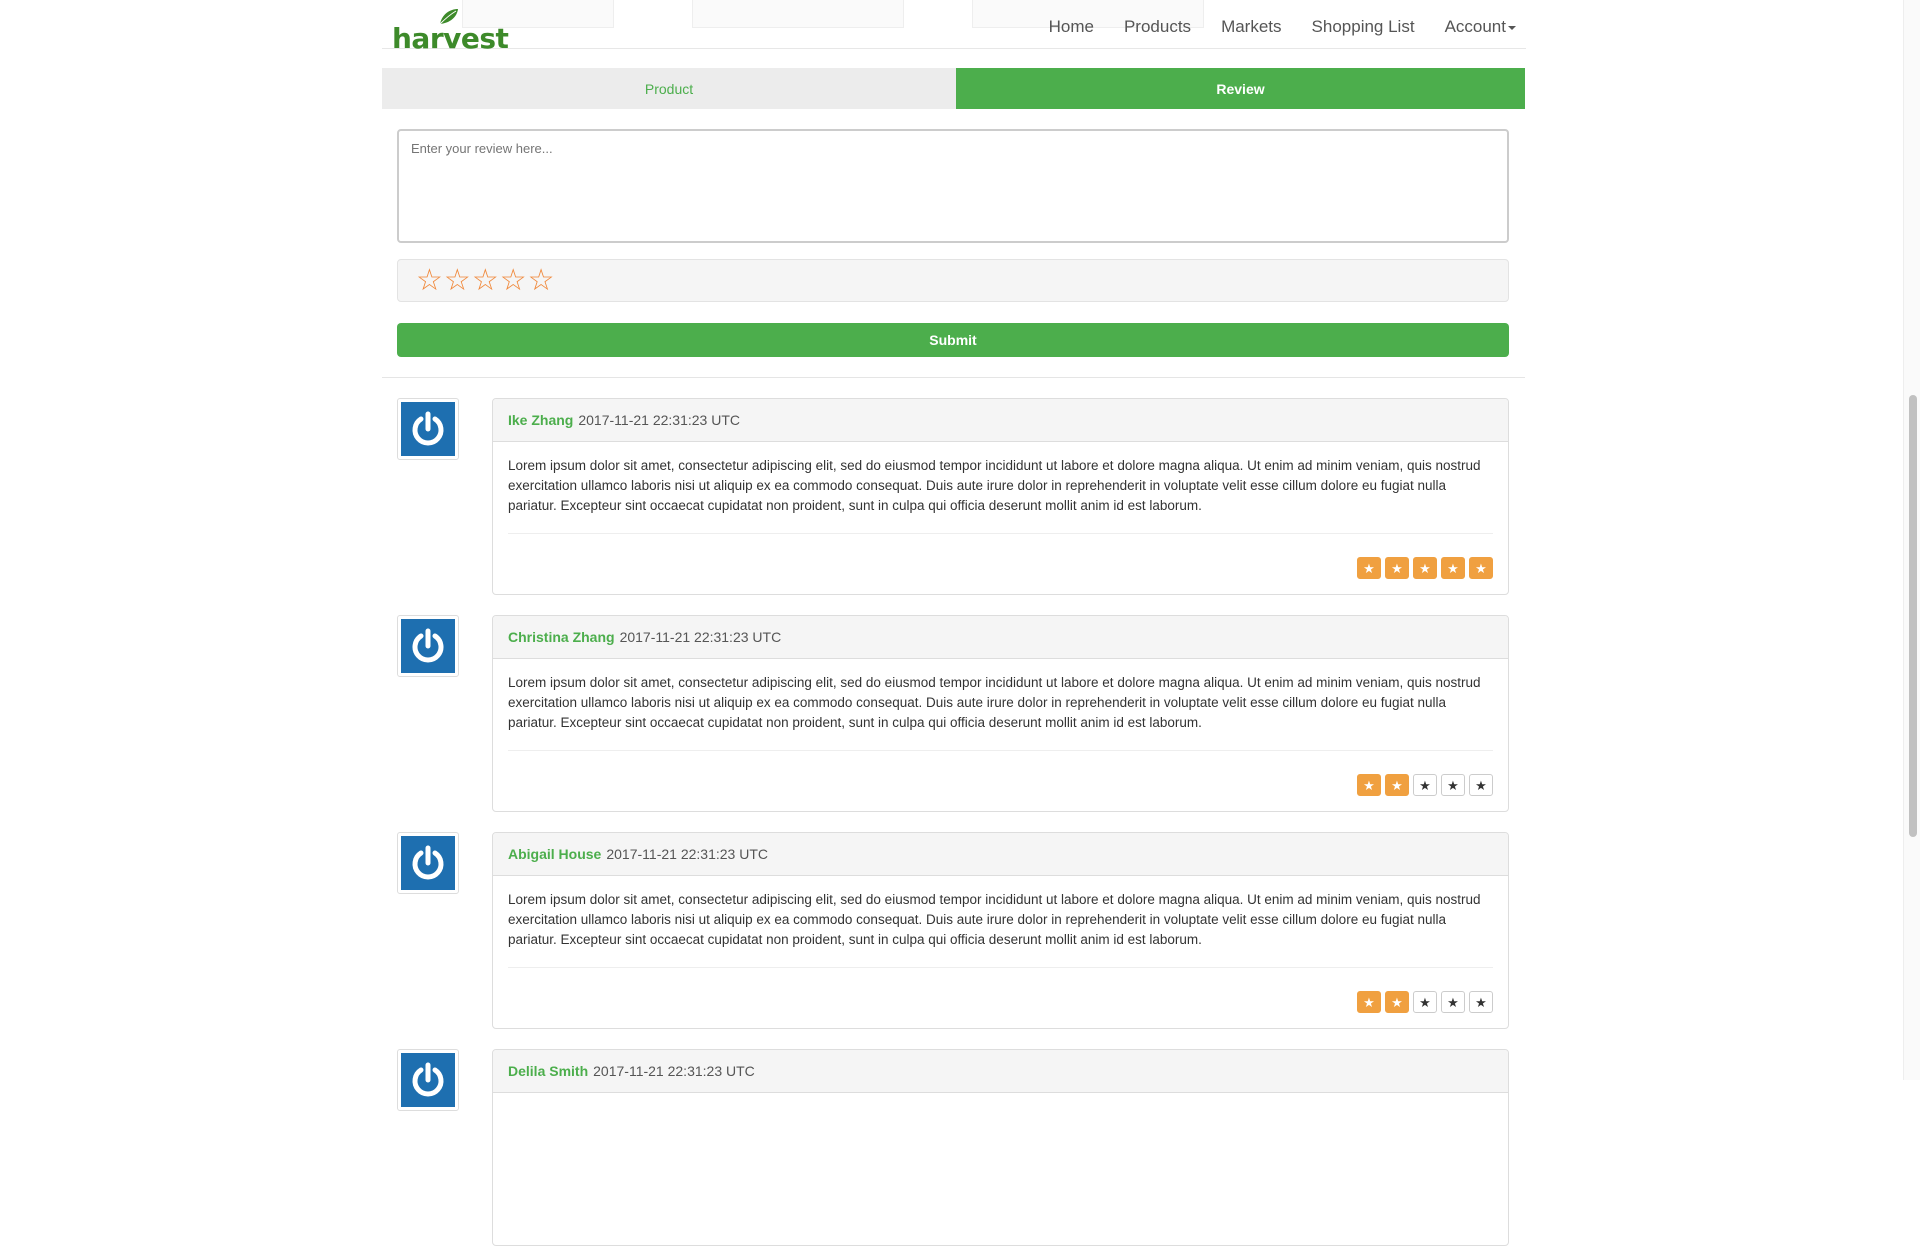  I want to click on review-textarea, so click(953, 186).